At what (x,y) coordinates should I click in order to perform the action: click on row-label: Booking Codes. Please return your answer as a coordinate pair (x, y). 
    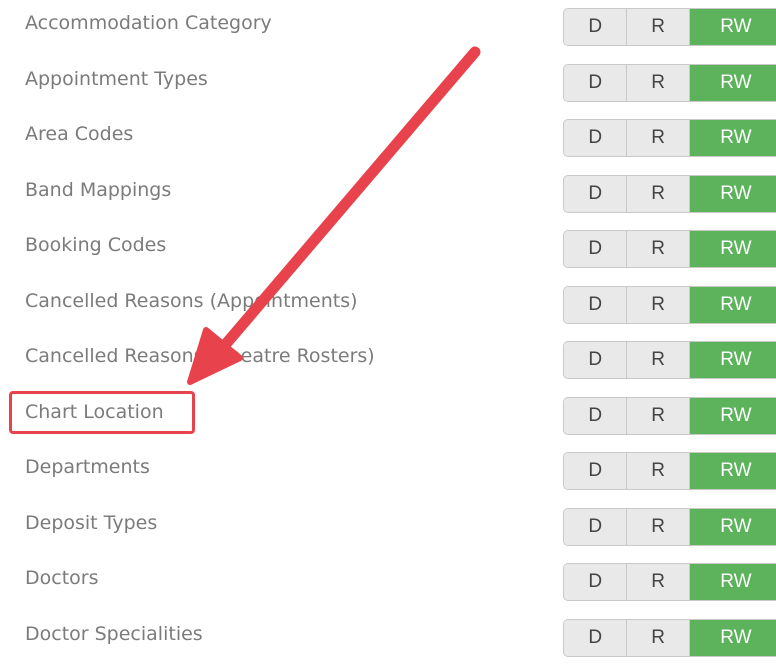
    Looking at the image, I should click on (96, 245).